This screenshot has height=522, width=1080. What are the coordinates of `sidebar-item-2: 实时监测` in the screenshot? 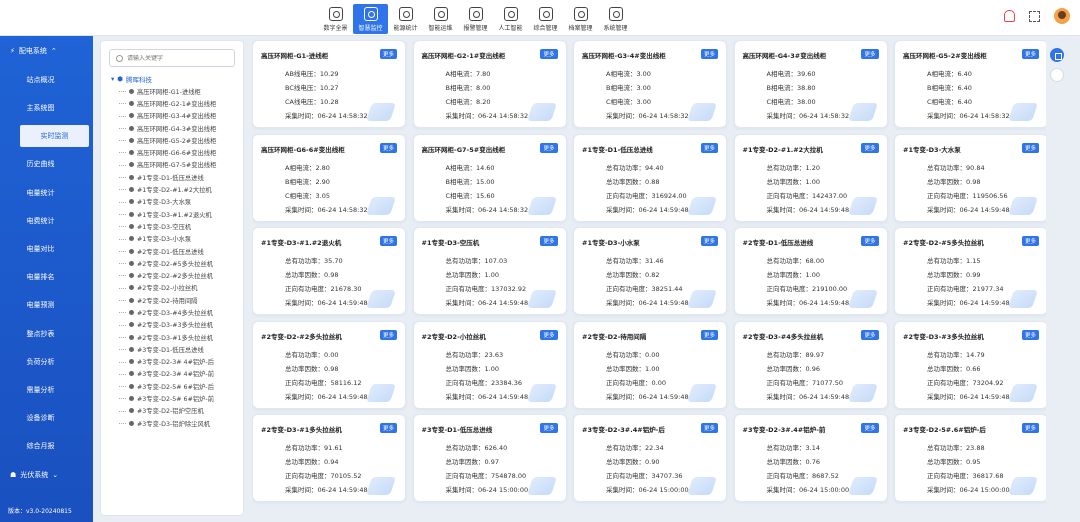 It's located at (54, 136).